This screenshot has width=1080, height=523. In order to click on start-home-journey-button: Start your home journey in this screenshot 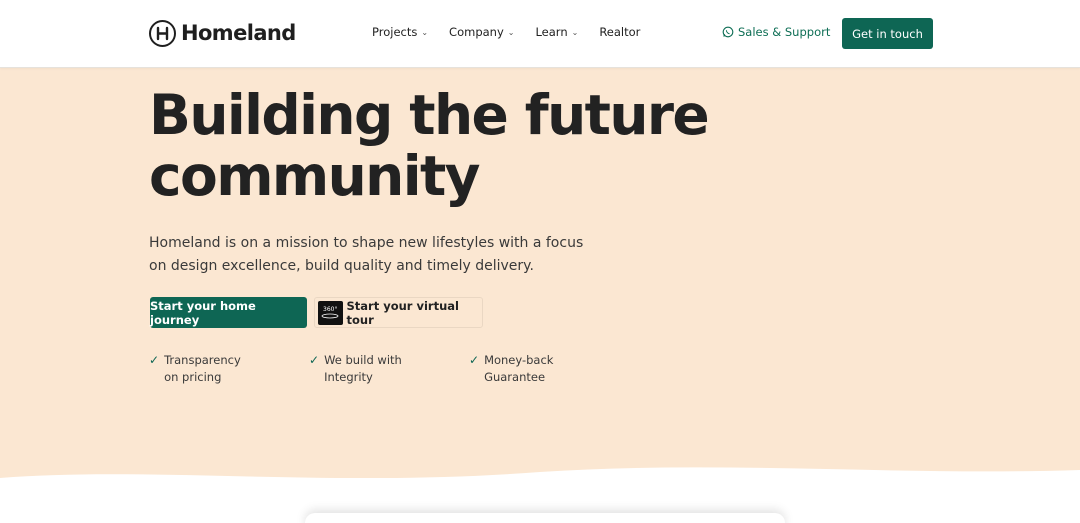, I will do `click(228, 312)`.